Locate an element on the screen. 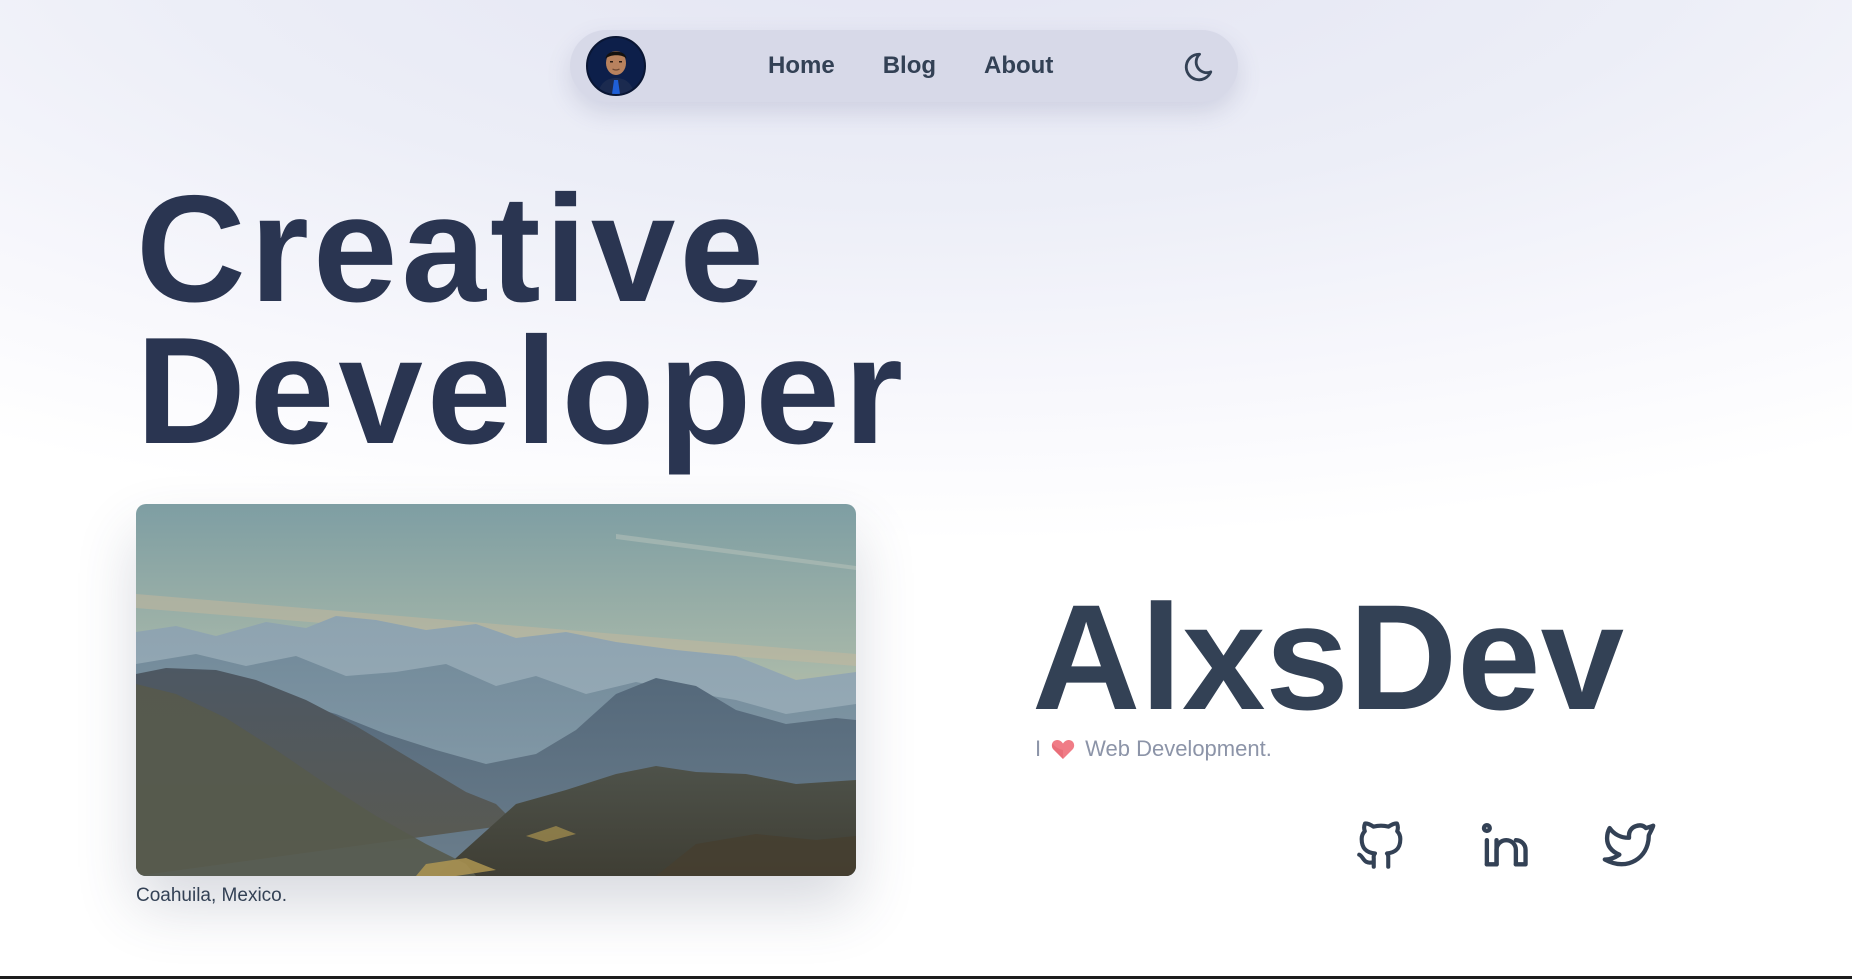 The height and width of the screenshot is (979, 1852). theme-toggle-button is located at coordinates (1199, 67).